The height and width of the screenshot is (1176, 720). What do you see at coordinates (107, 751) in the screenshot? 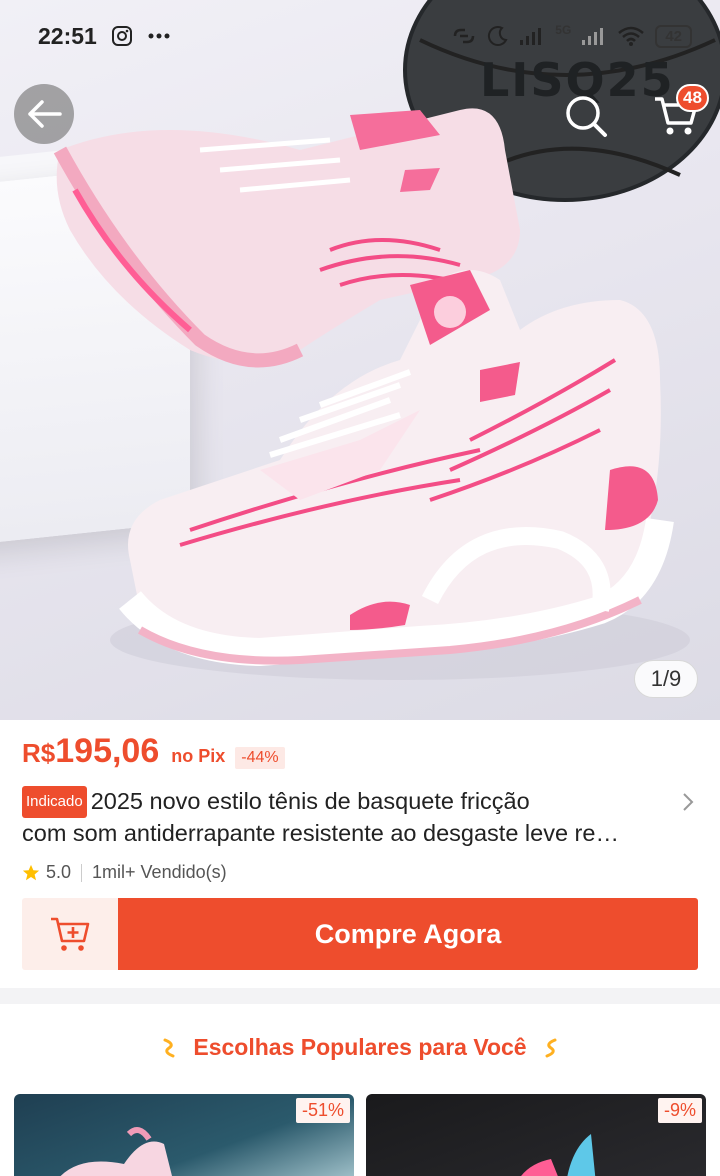
I see `price-value: 195,06` at bounding box center [107, 751].